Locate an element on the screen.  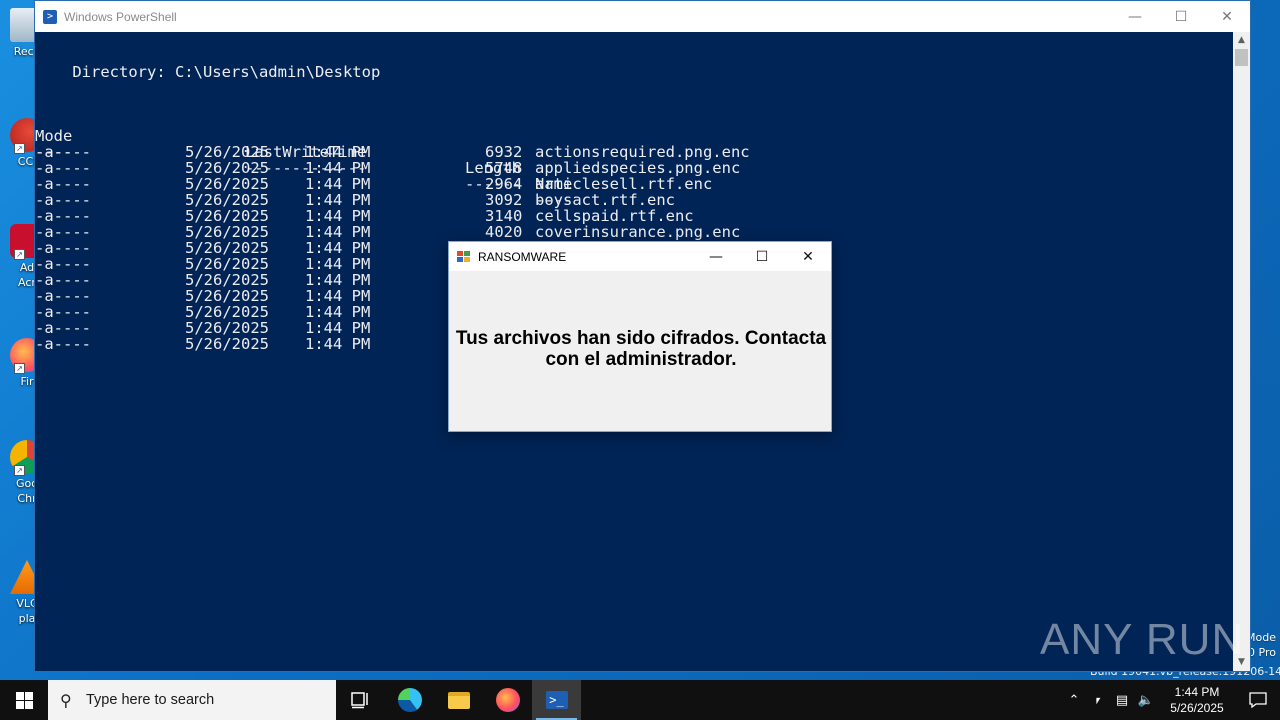
notification-button is located at coordinates (1258, 700).